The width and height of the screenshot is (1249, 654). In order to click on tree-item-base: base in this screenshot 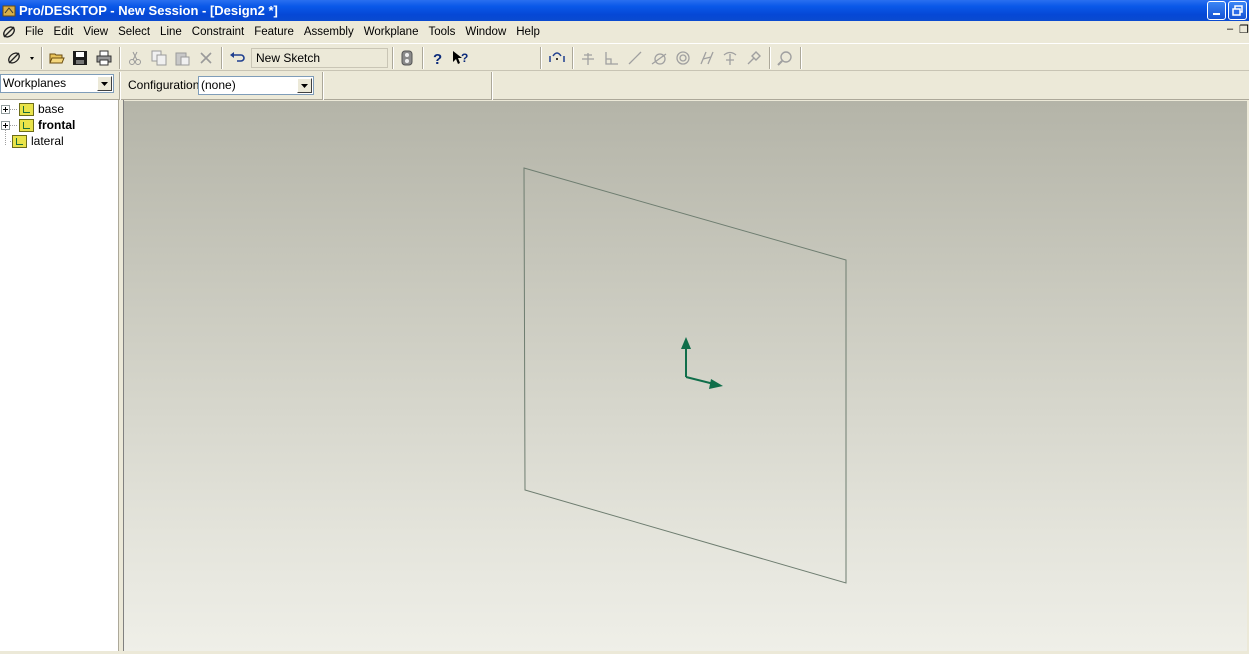, I will do `click(32, 109)`.